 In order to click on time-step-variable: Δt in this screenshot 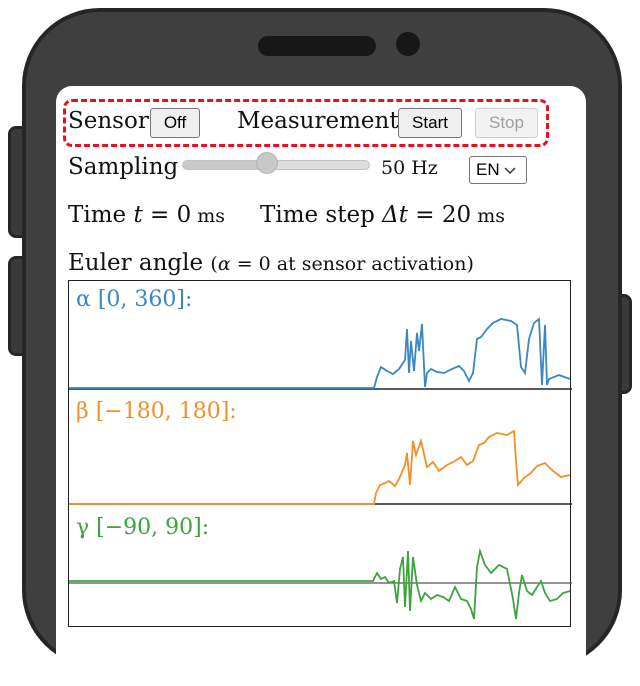, I will do `click(395, 215)`.